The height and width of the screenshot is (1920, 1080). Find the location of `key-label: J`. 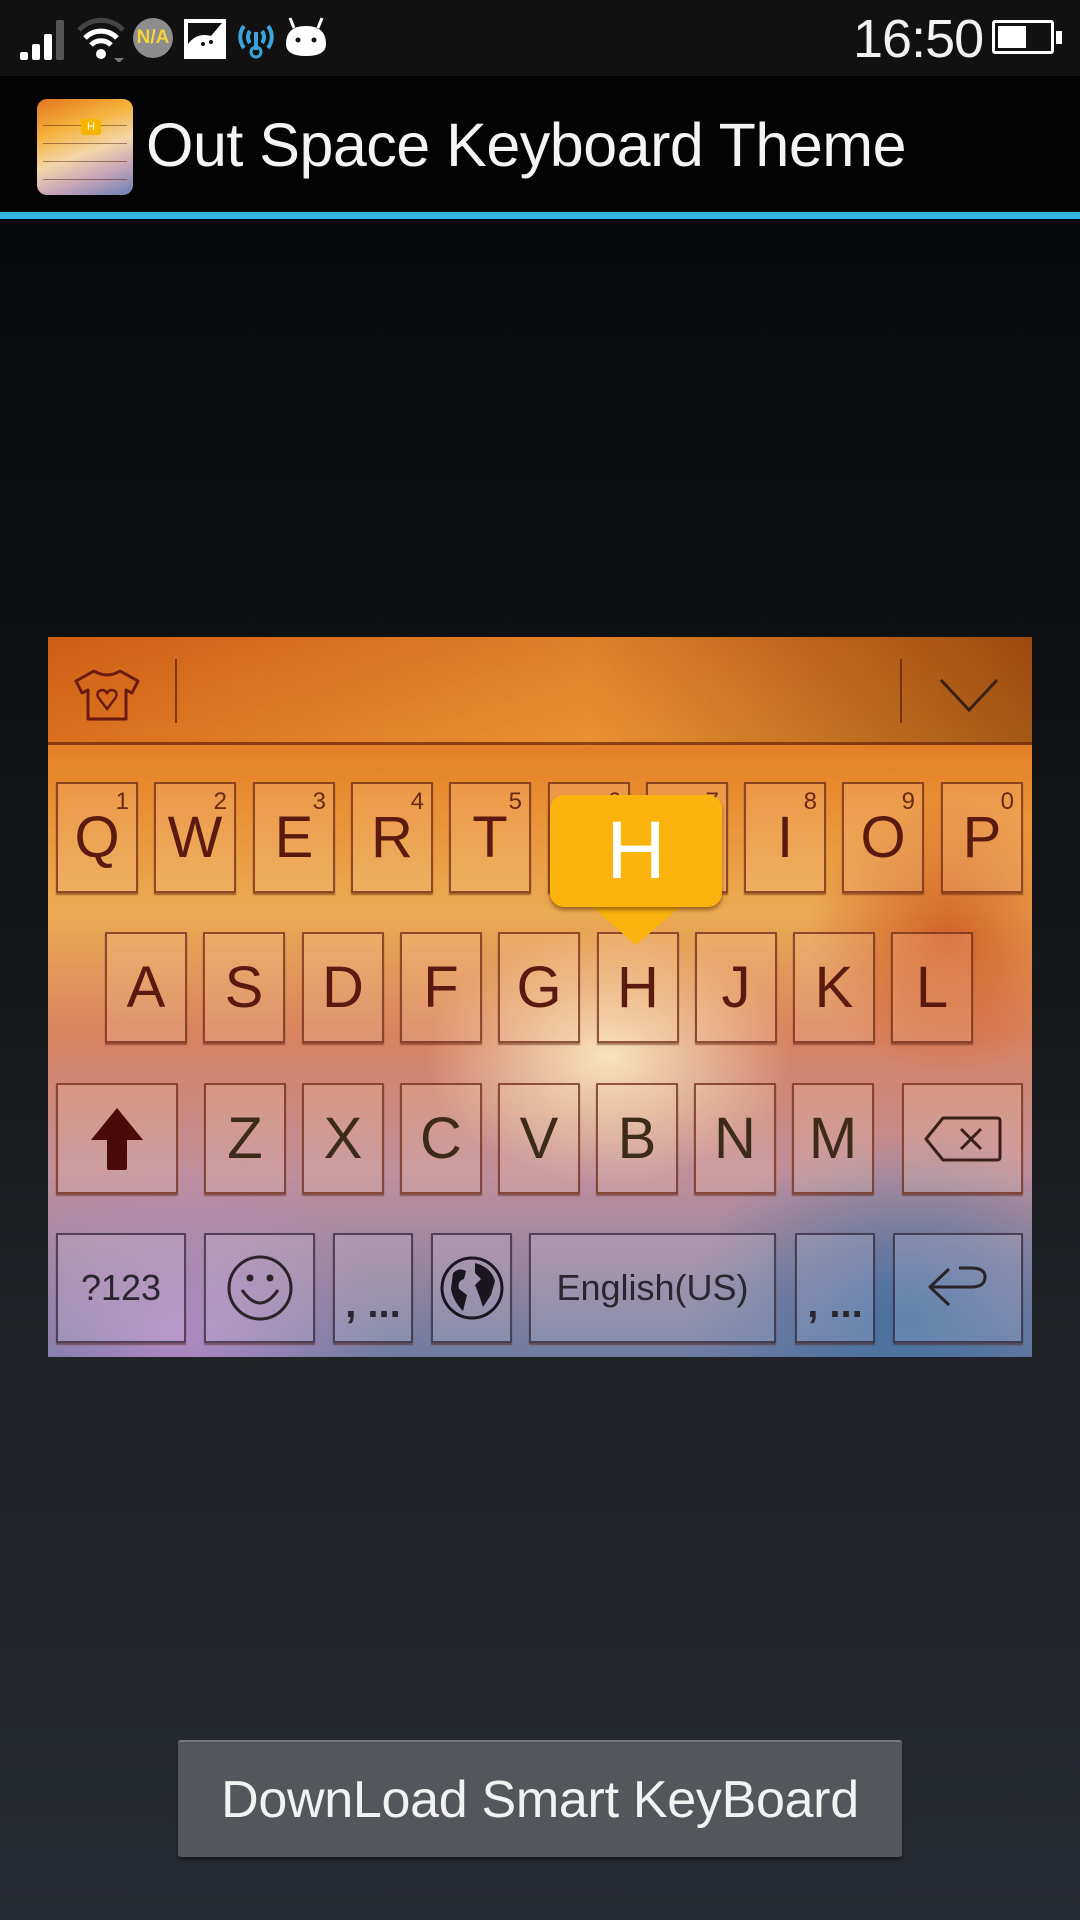

key-label: J is located at coordinates (736, 987).